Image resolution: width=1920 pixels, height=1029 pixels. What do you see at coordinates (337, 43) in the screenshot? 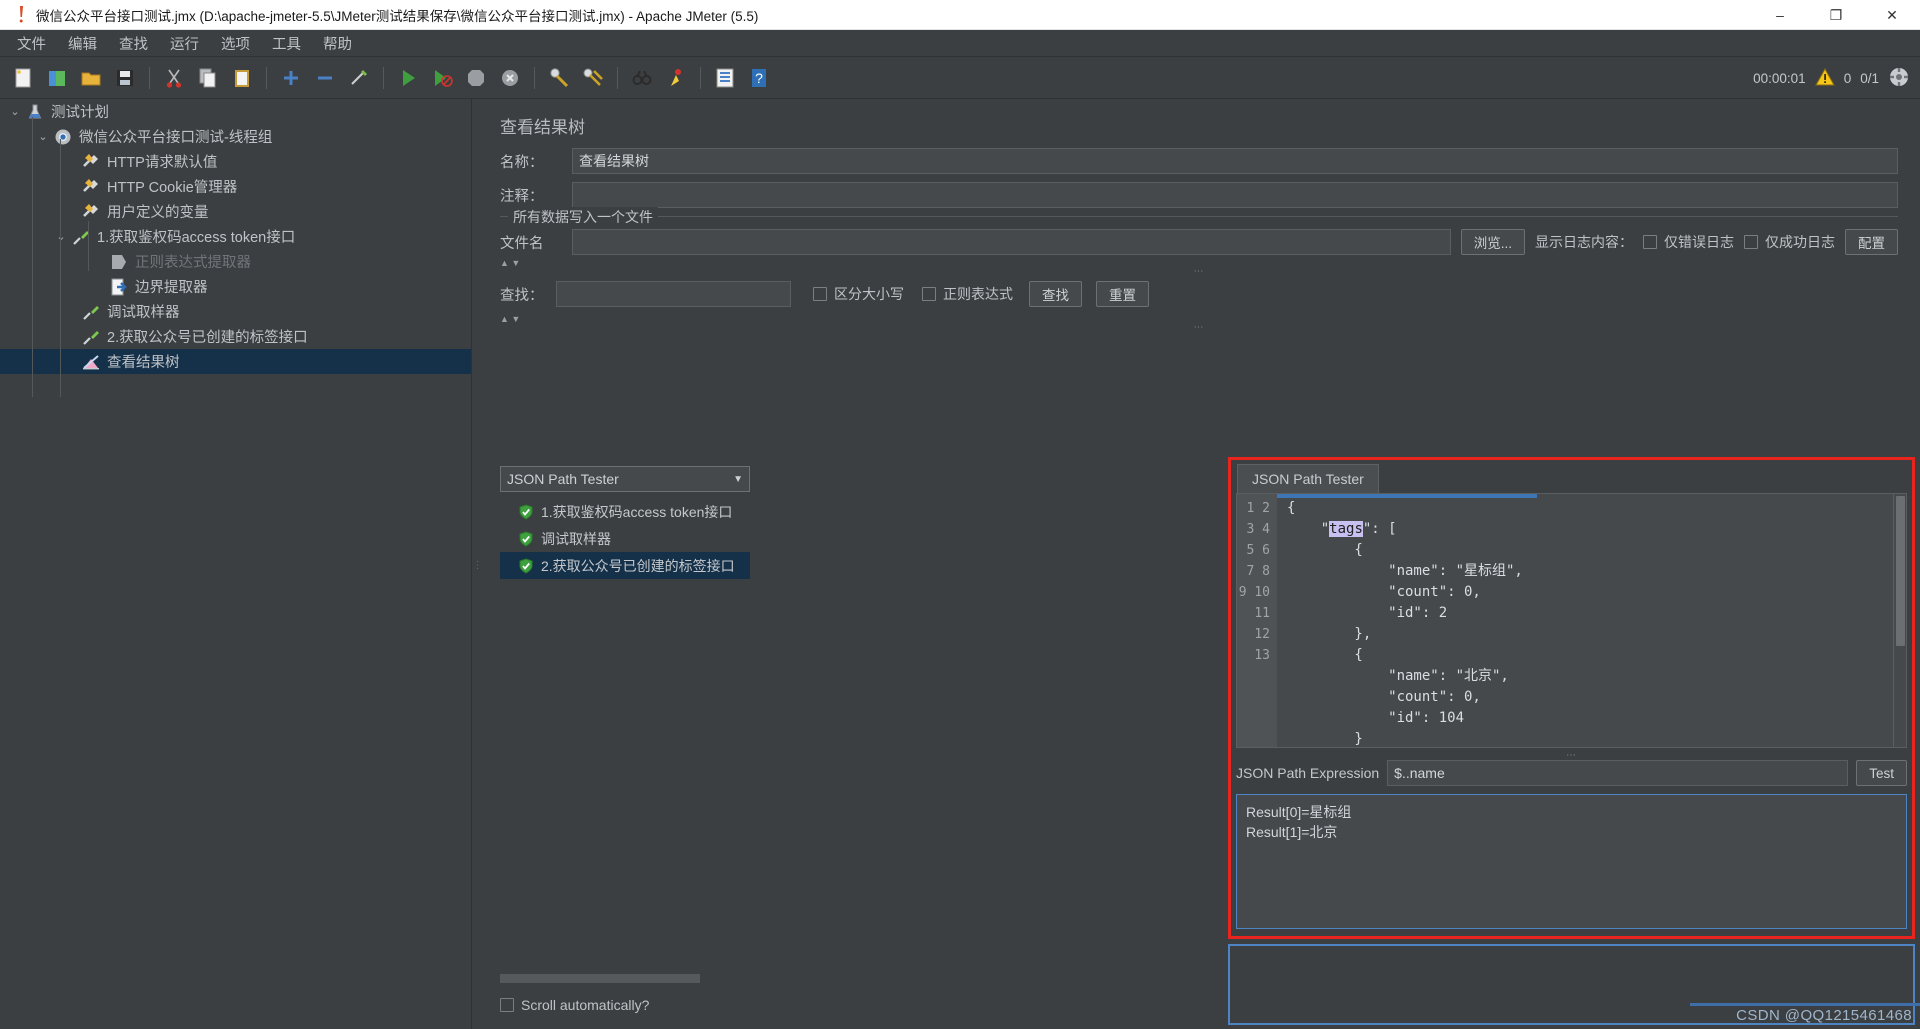
I see `menu-help: 帮助` at bounding box center [337, 43].